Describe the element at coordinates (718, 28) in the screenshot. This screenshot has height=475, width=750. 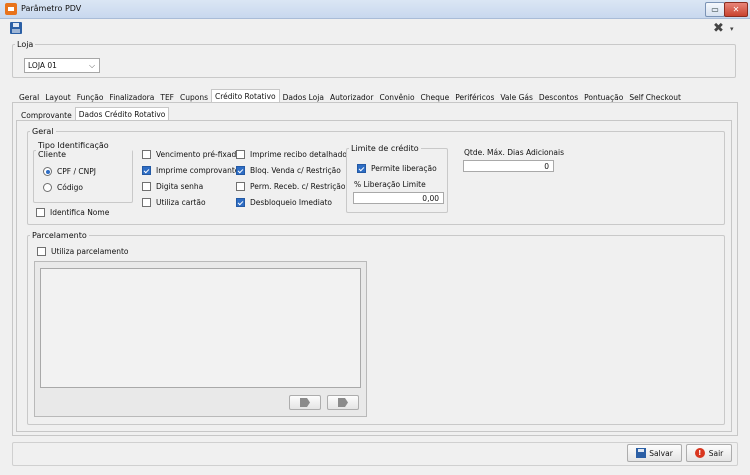
I see `tools-icon: ✖` at that location.